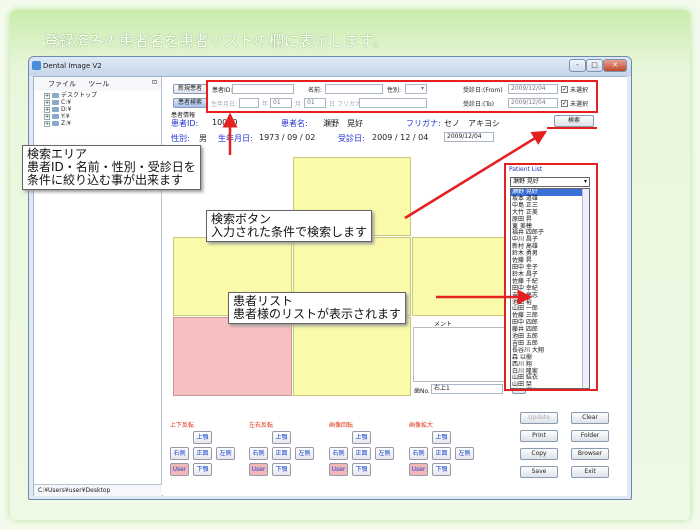 This screenshot has height=530, width=700. I want to click on info-id-label: 患者ID:, so click(185, 123).